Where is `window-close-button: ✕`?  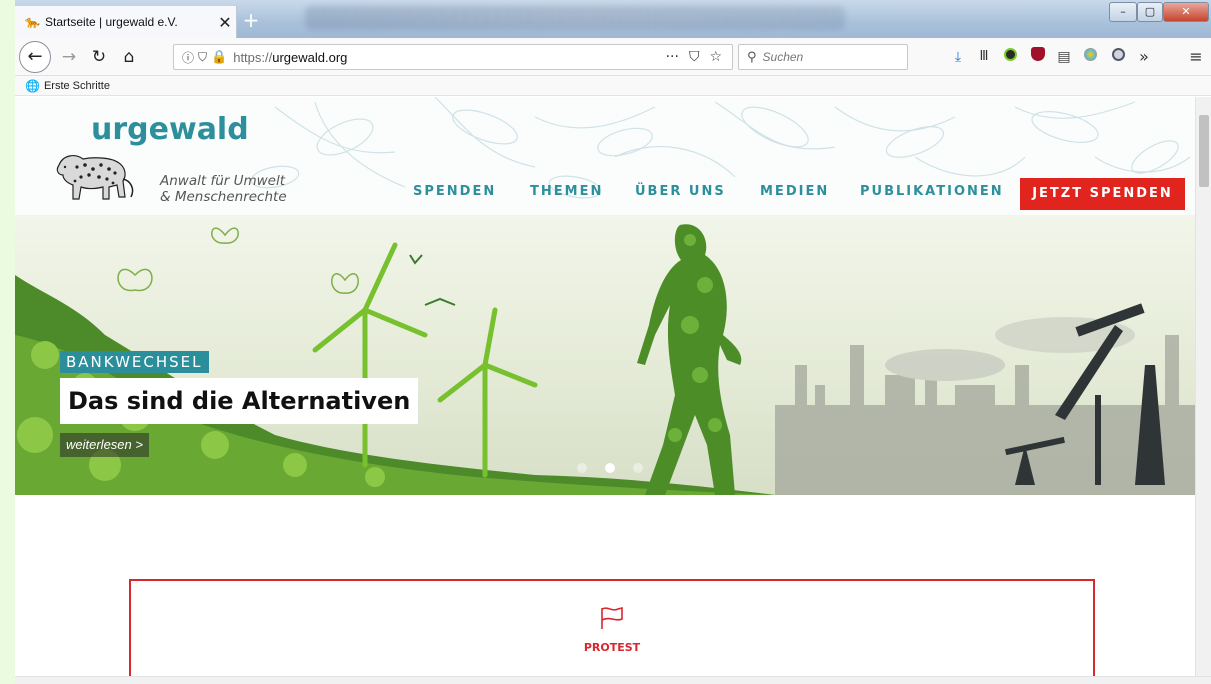 window-close-button: ✕ is located at coordinates (1186, 12).